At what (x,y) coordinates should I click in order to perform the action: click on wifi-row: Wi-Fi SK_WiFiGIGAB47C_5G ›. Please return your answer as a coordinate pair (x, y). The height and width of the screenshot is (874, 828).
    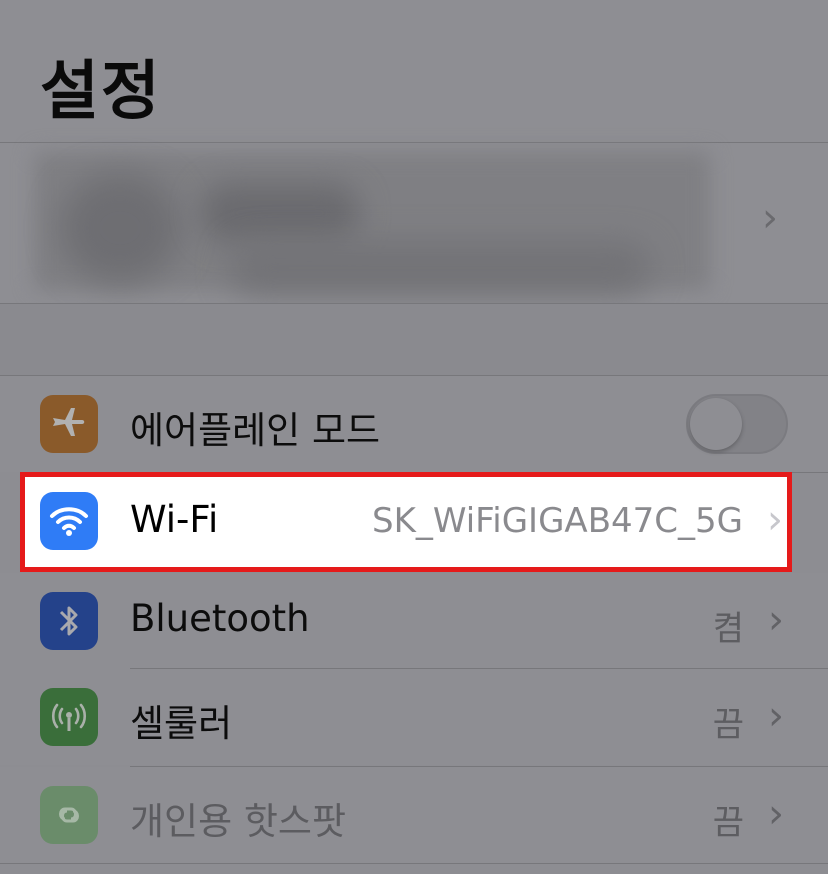
    Looking at the image, I should click on (406, 522).